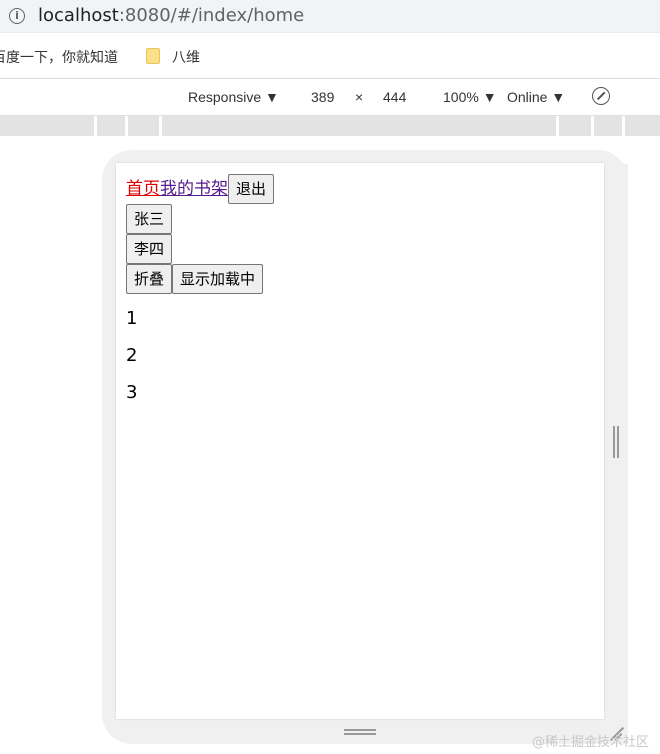 This screenshot has height=754, width=660. I want to click on address-bar: i localhost:8080/#/index/home, so click(330, 16).